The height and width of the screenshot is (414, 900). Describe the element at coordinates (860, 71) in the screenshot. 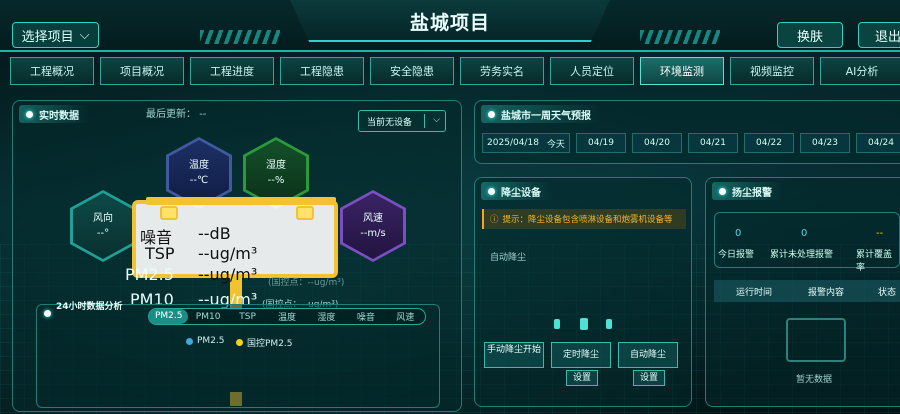

I see `tab-ai-analysis: AI分析` at that location.